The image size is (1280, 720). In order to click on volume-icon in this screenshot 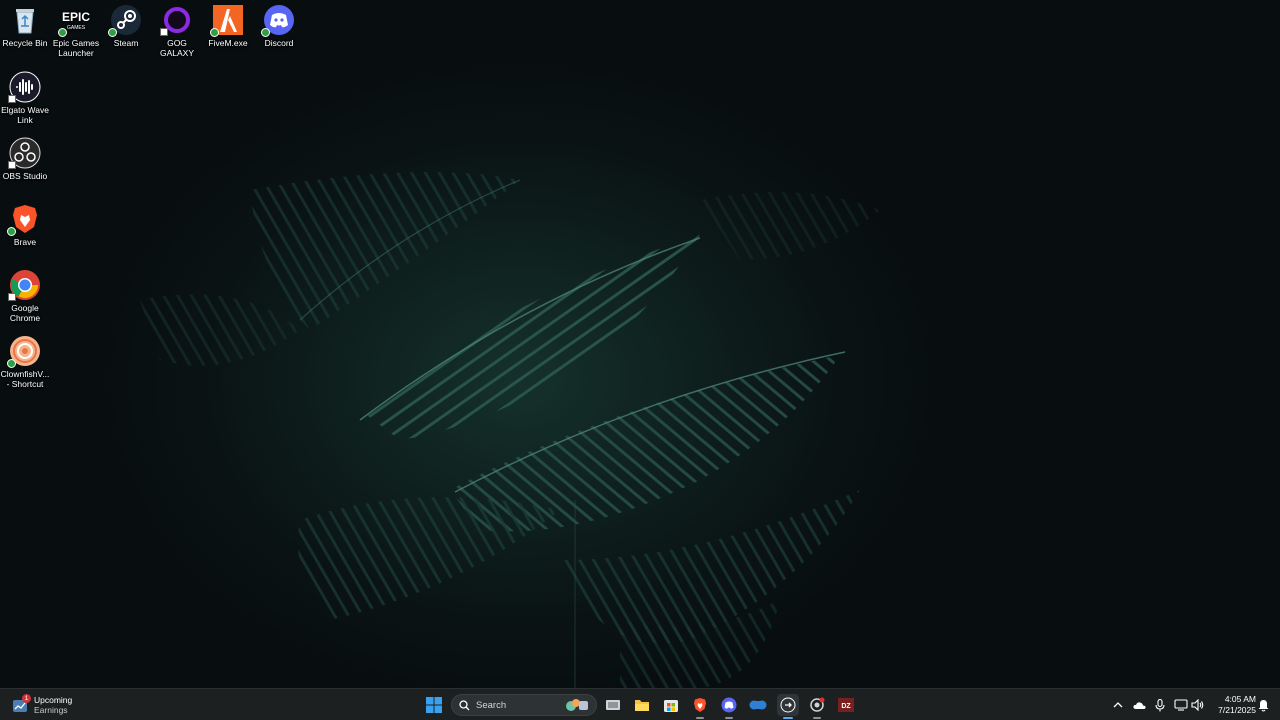, I will do `click(1196, 705)`.